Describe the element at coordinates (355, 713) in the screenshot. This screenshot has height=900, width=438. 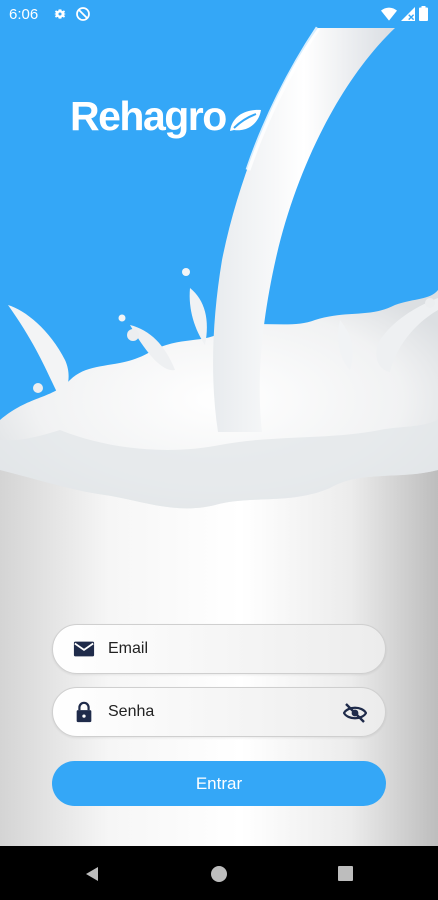
I see `eye-off-icon` at that location.